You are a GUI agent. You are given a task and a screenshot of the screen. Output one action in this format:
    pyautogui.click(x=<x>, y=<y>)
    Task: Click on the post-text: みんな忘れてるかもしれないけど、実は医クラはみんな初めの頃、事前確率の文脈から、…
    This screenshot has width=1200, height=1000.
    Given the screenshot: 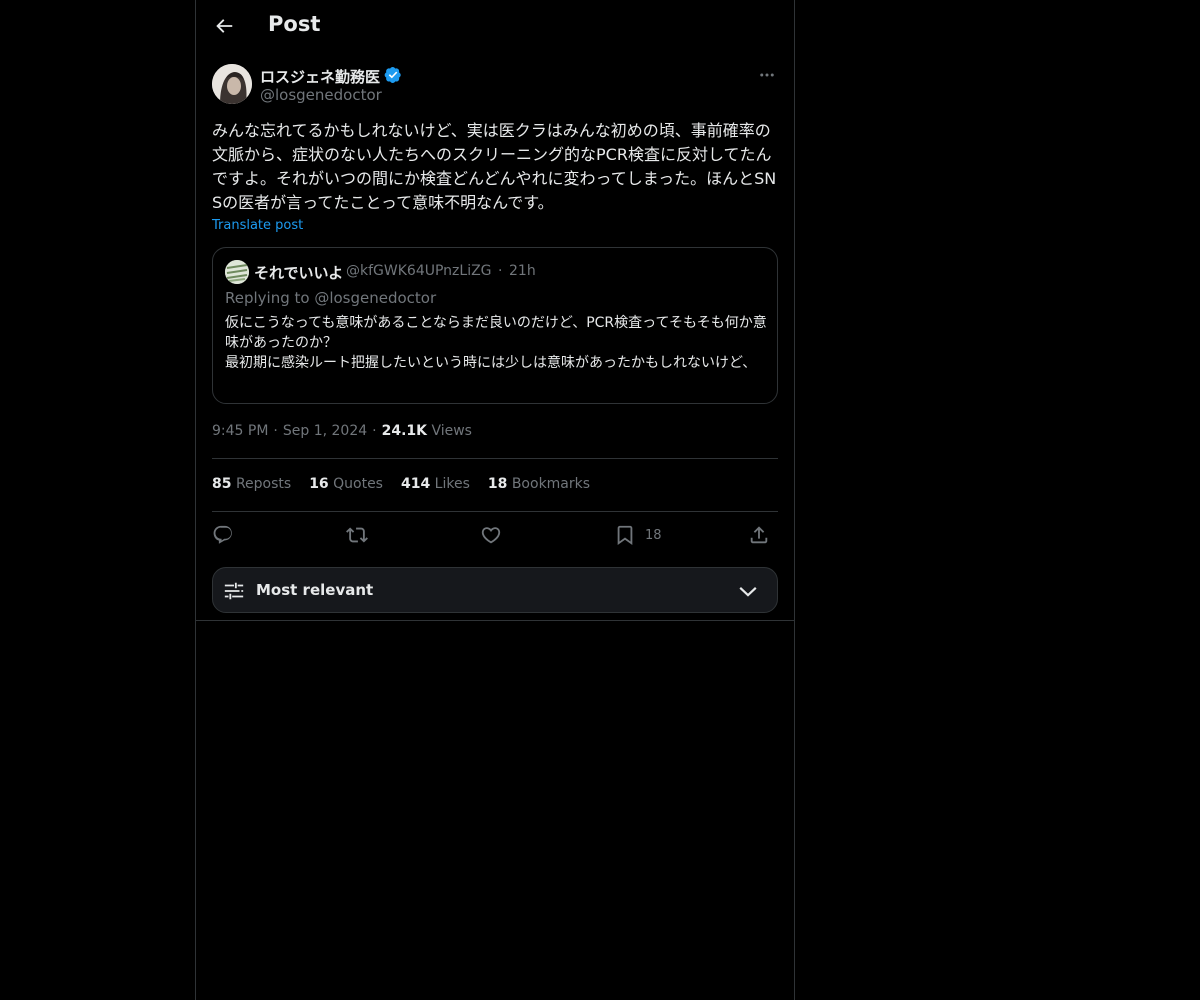 What is the action you would take?
    pyautogui.click(x=494, y=166)
    